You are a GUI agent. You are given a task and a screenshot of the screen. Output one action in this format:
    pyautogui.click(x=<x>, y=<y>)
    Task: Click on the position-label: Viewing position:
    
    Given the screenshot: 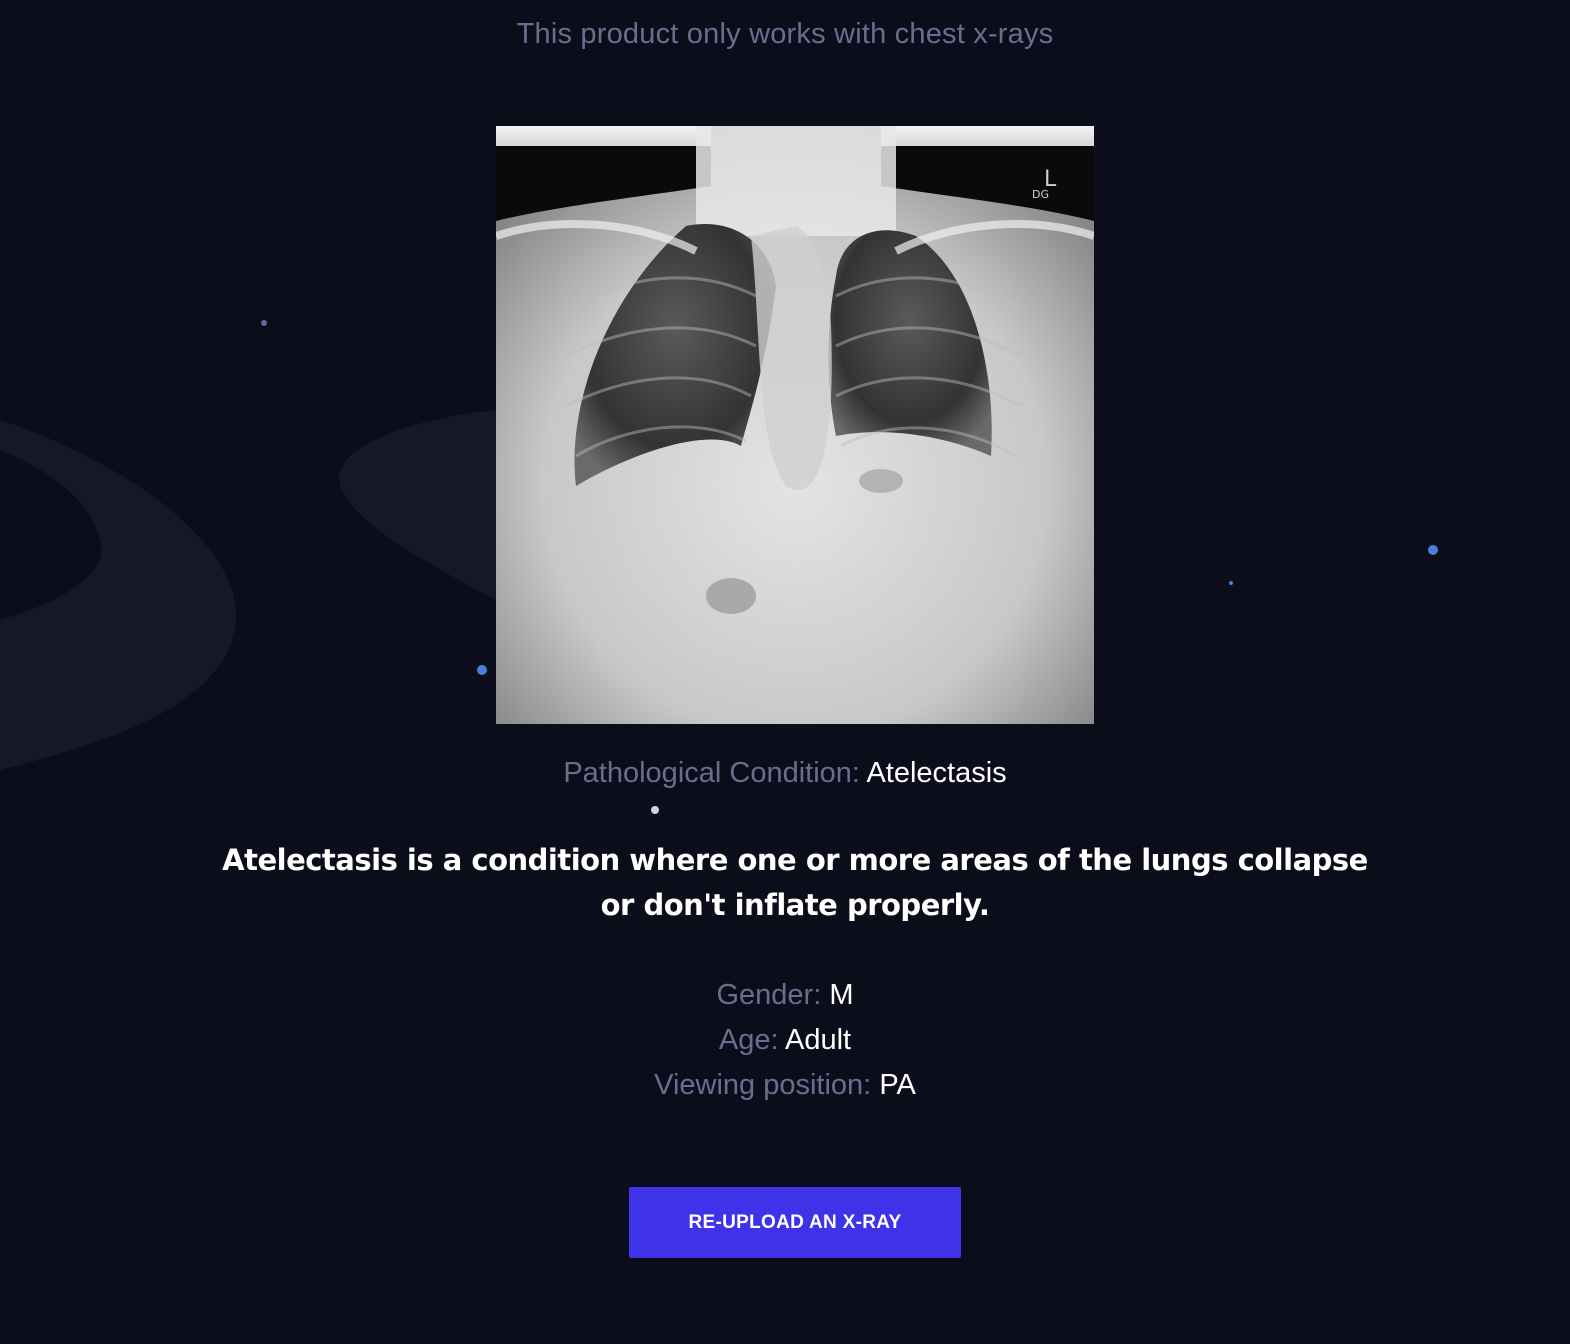 What is the action you would take?
    pyautogui.click(x=767, y=1085)
    